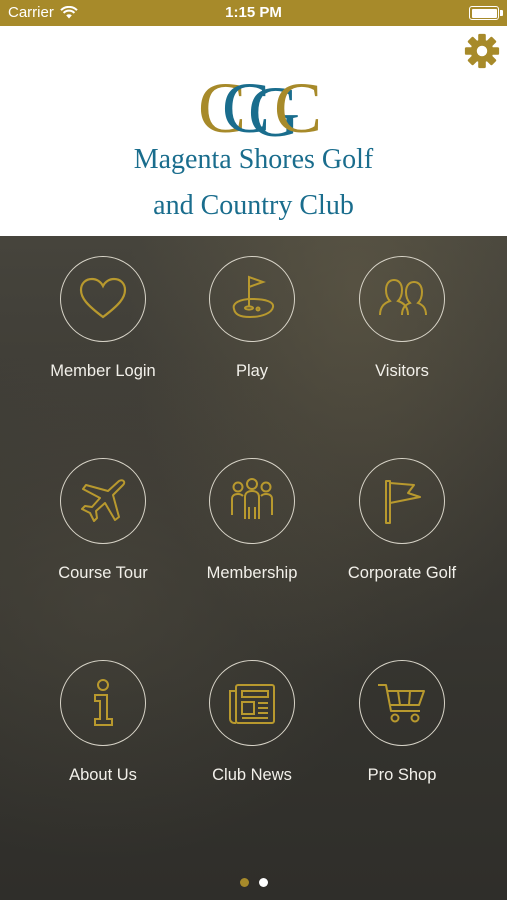 This screenshot has width=507, height=900. I want to click on page-dot-active, so click(244, 882).